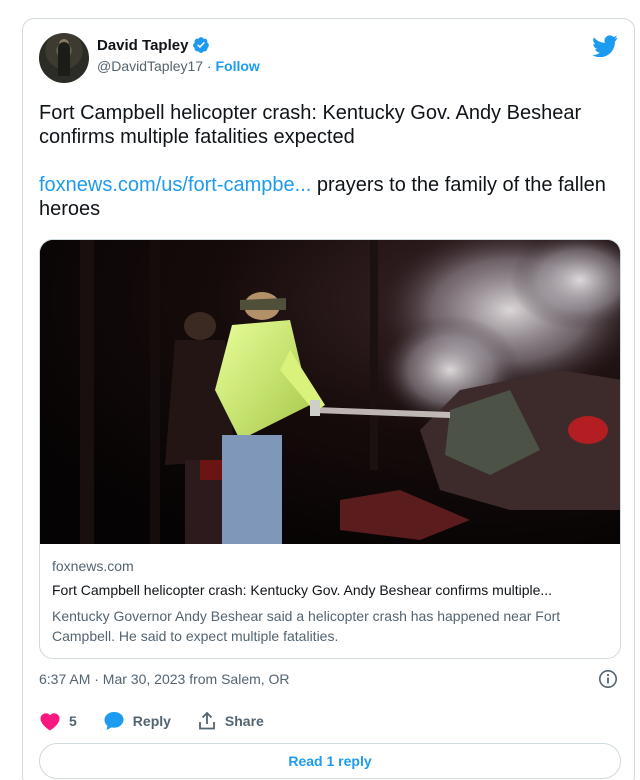 The image size is (640, 780). I want to click on share-label: Share, so click(244, 721).